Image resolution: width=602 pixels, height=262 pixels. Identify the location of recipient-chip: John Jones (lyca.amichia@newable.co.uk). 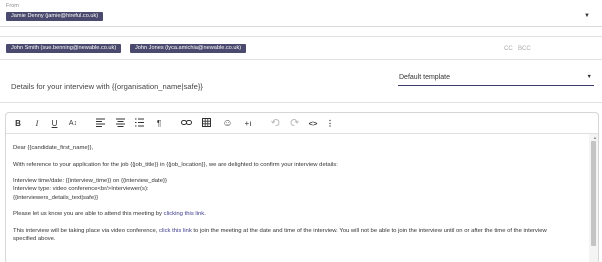
(188, 48).